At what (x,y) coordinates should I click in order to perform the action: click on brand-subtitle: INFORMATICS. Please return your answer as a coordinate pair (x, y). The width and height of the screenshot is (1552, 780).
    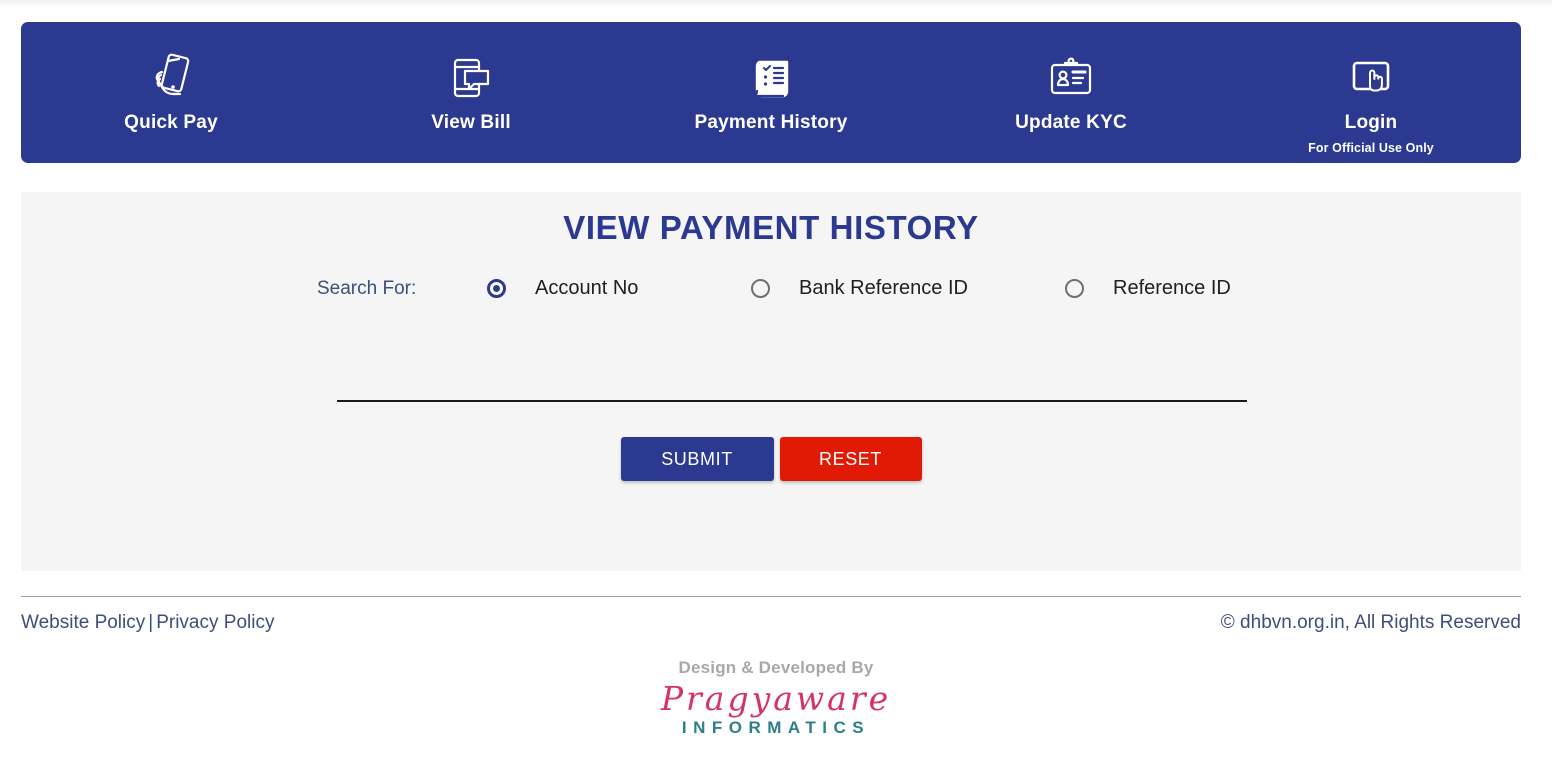
    Looking at the image, I should click on (776, 727).